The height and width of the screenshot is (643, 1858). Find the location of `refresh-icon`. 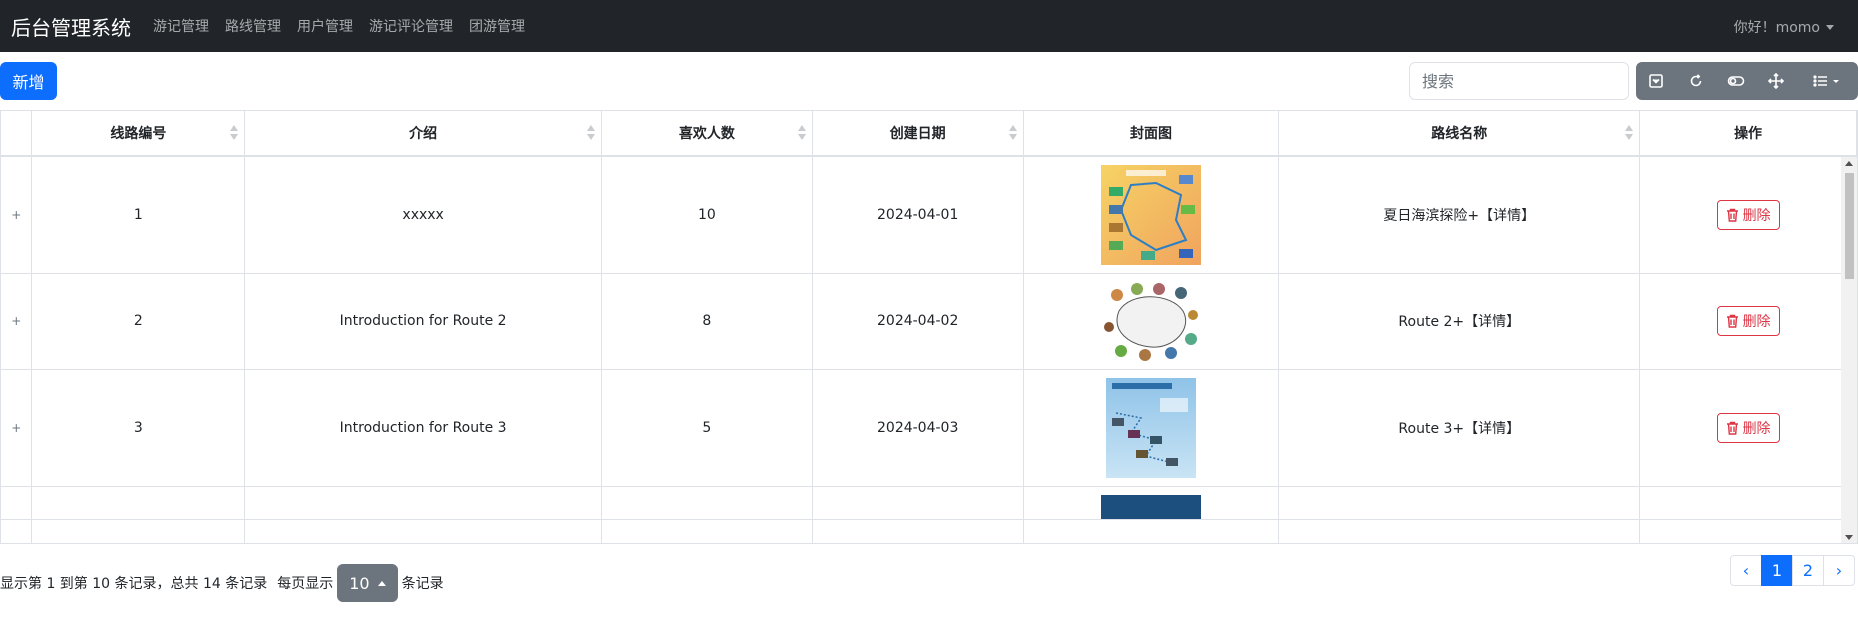

refresh-icon is located at coordinates (1696, 80).